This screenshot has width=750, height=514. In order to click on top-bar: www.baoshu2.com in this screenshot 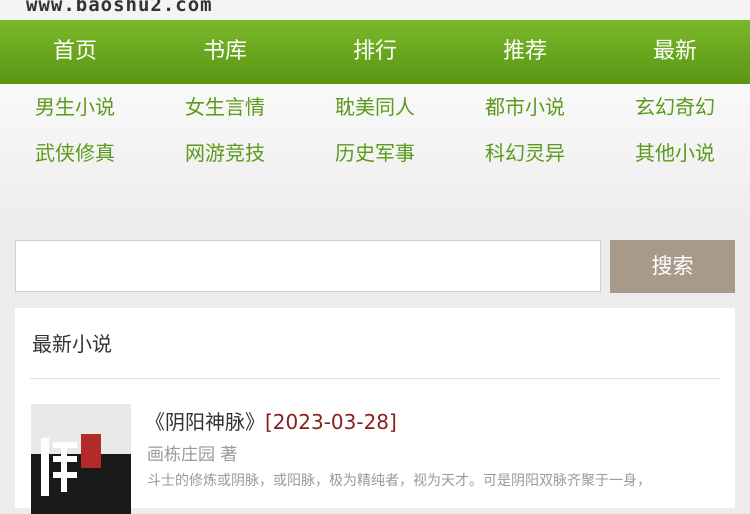, I will do `click(375, 10)`.